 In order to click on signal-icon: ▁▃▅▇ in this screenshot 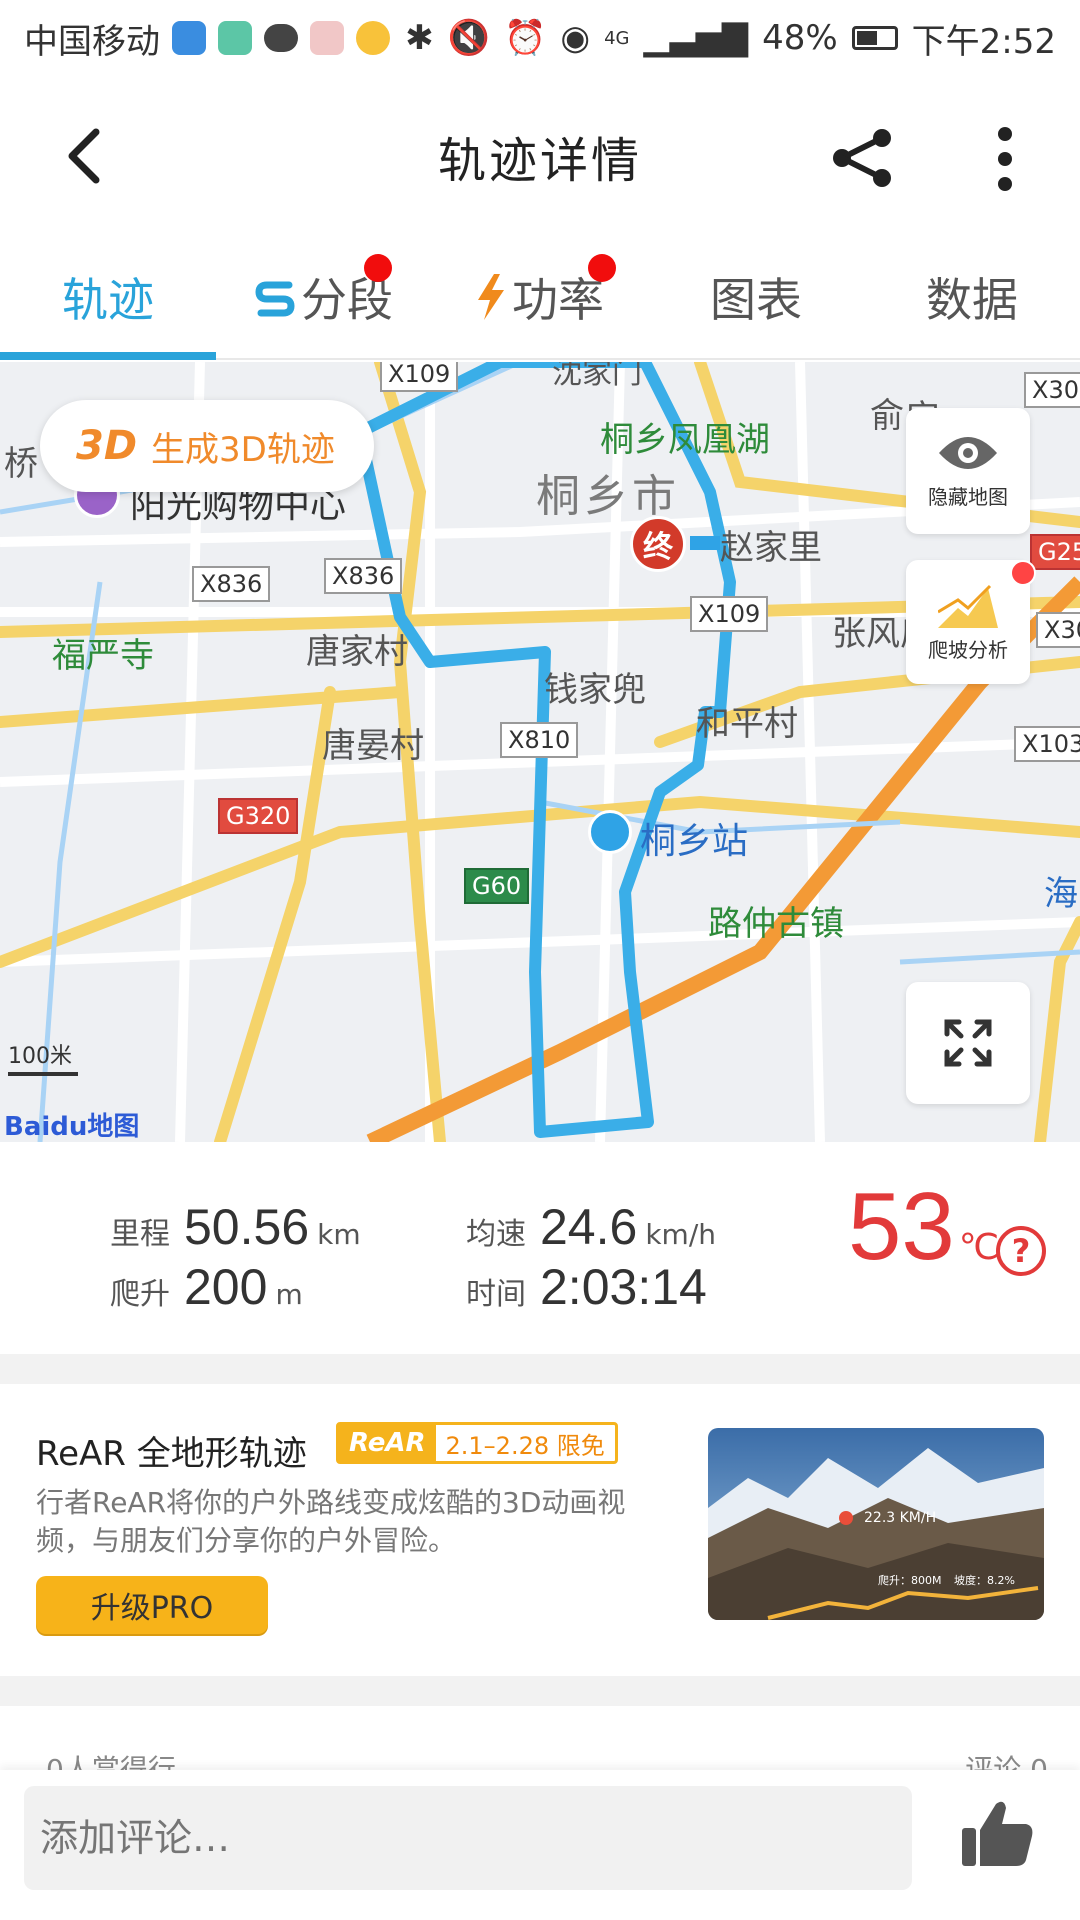, I will do `click(696, 38)`.